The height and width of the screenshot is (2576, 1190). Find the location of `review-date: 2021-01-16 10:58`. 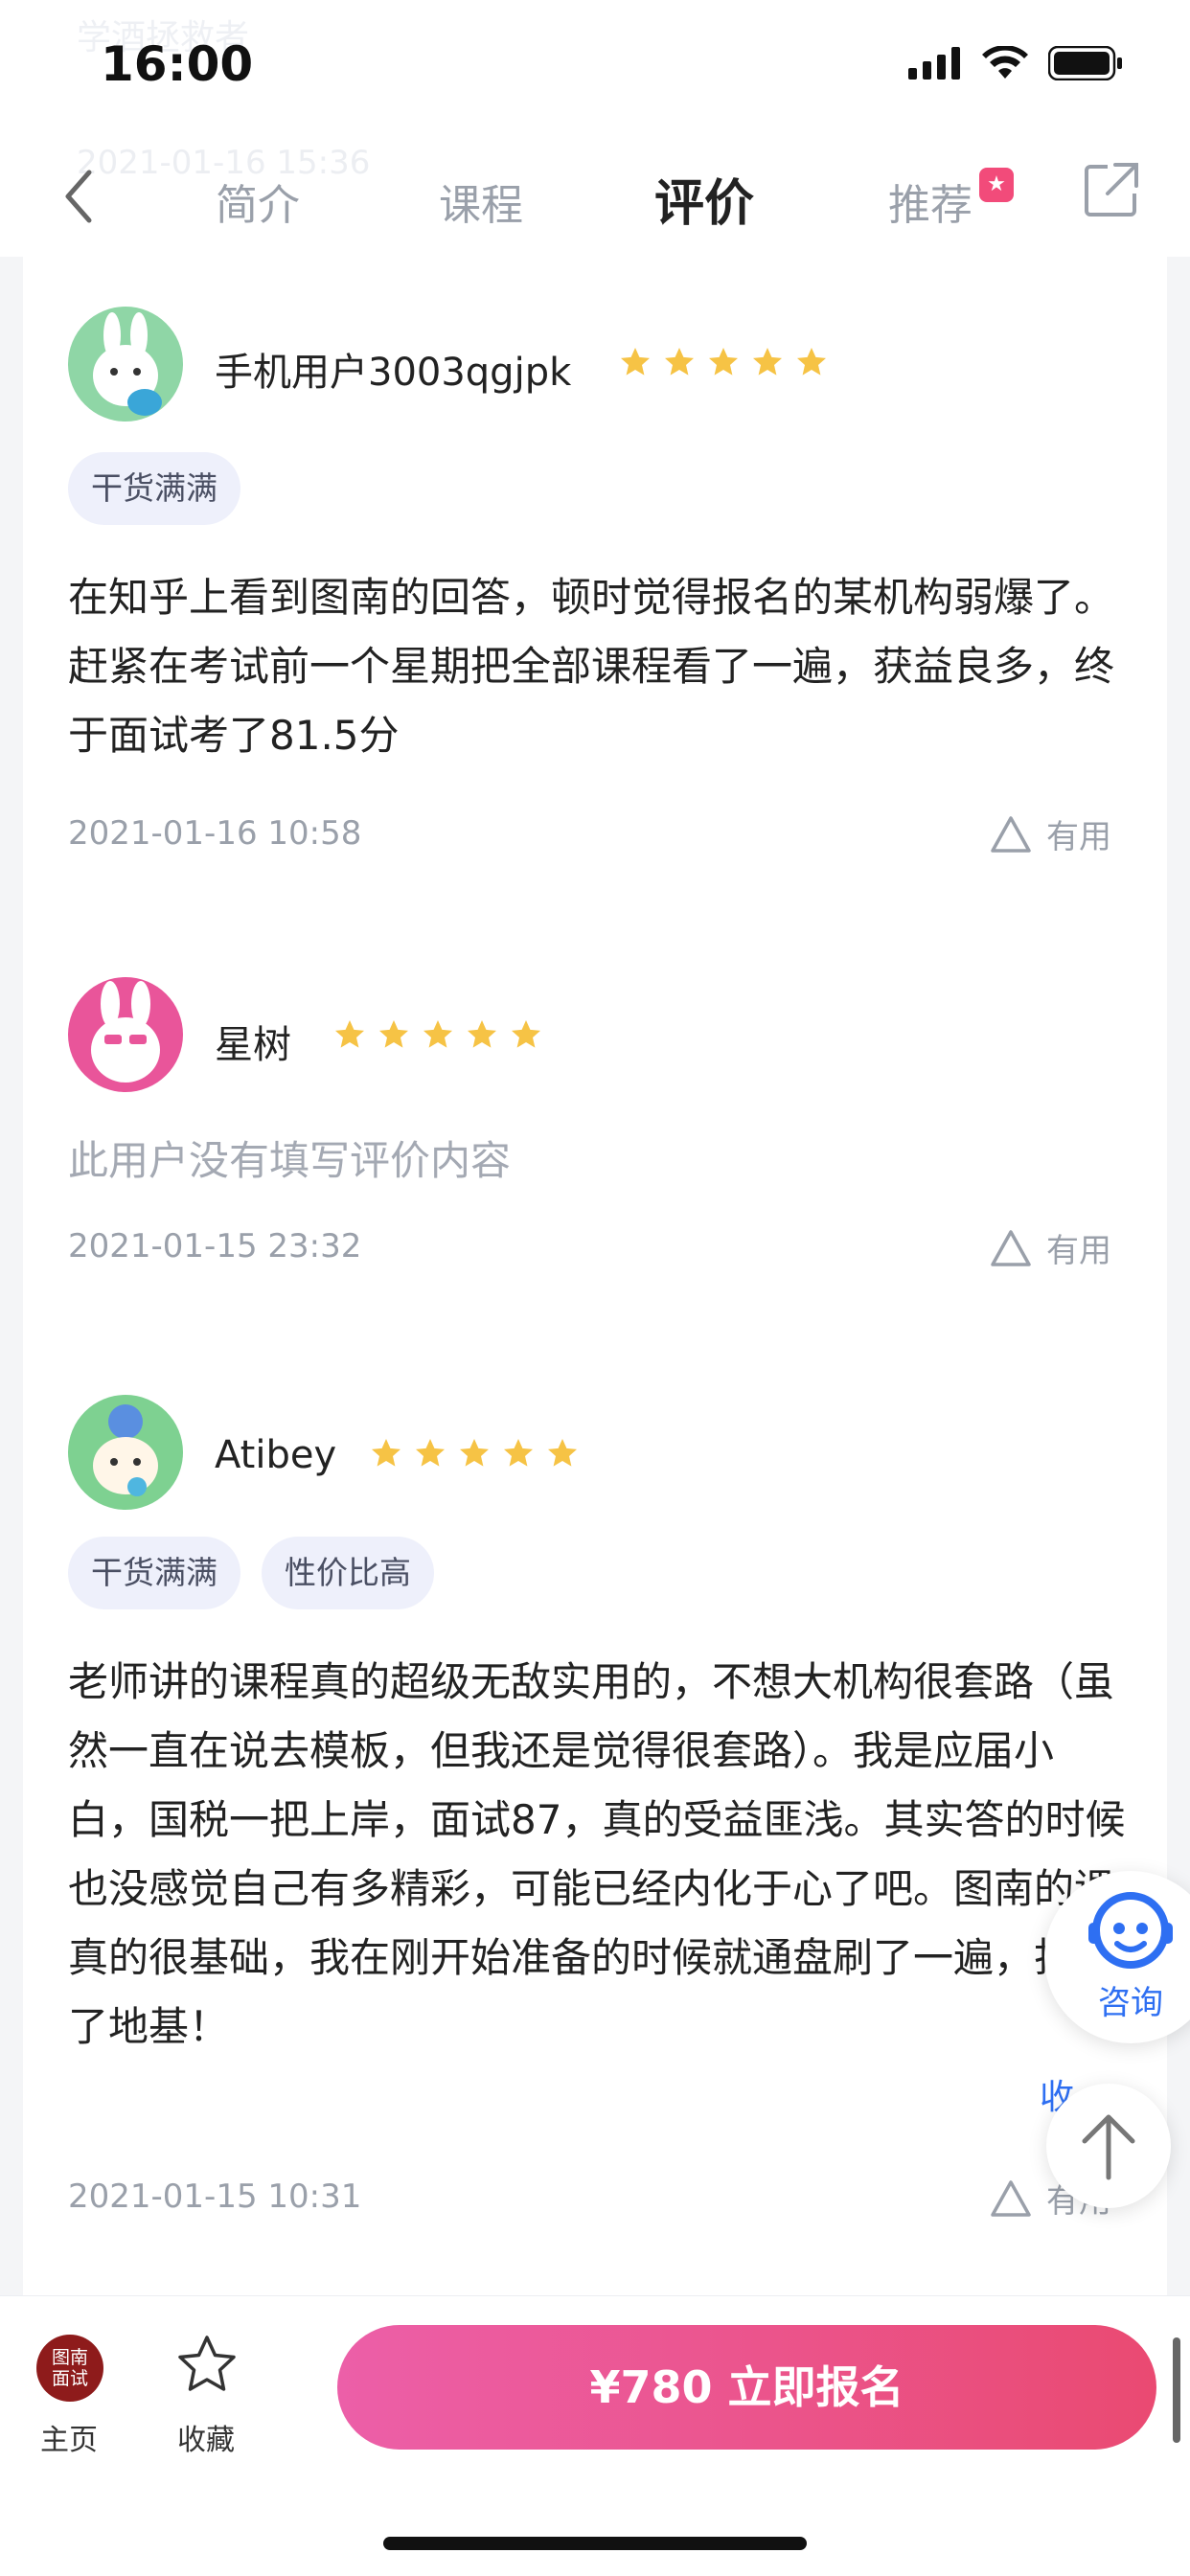

review-date: 2021-01-16 10:58 is located at coordinates (215, 834).